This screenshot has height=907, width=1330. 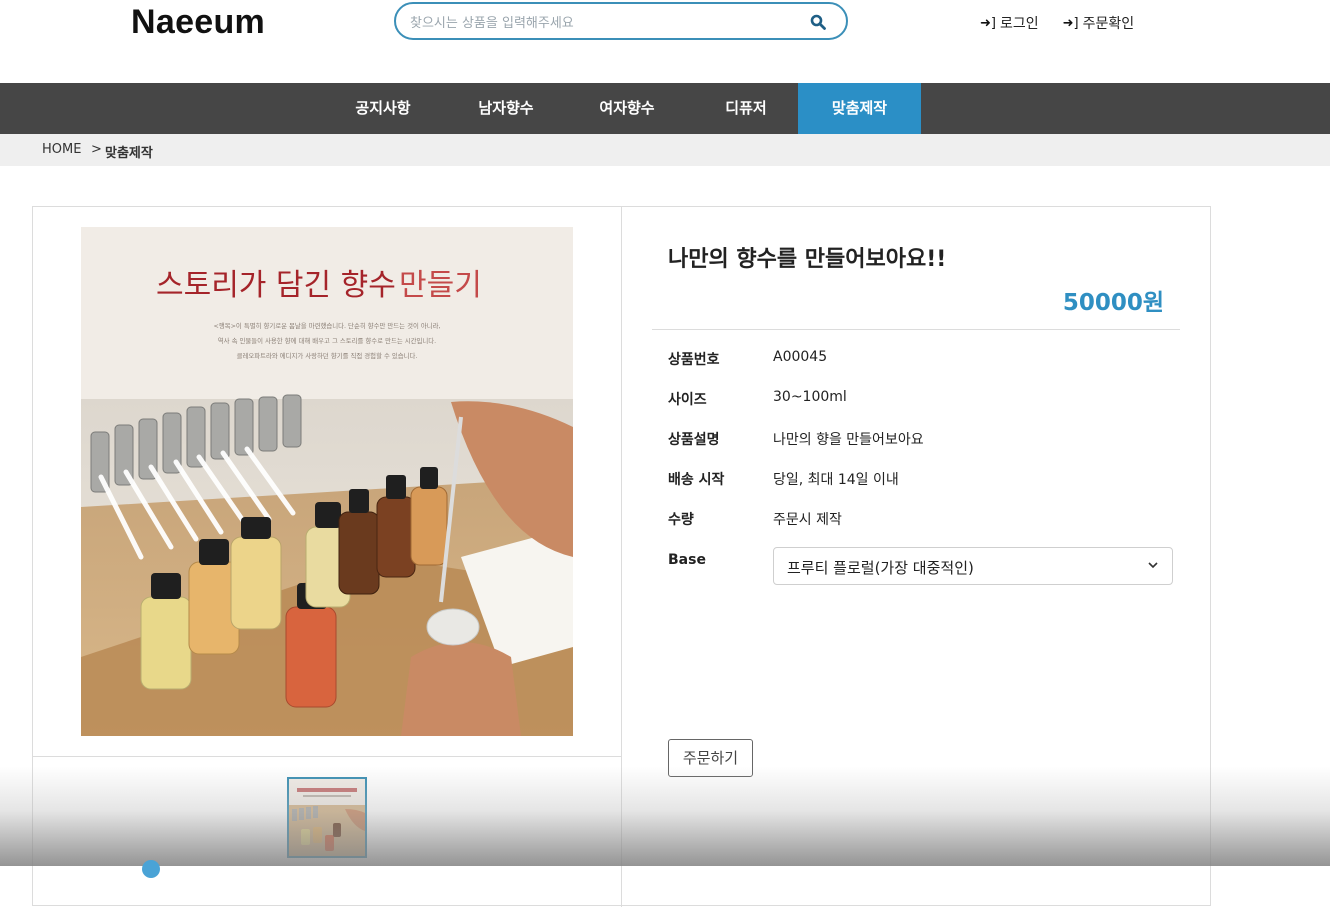 I want to click on nav-item-men: 남자향수, so click(x=506, y=108).